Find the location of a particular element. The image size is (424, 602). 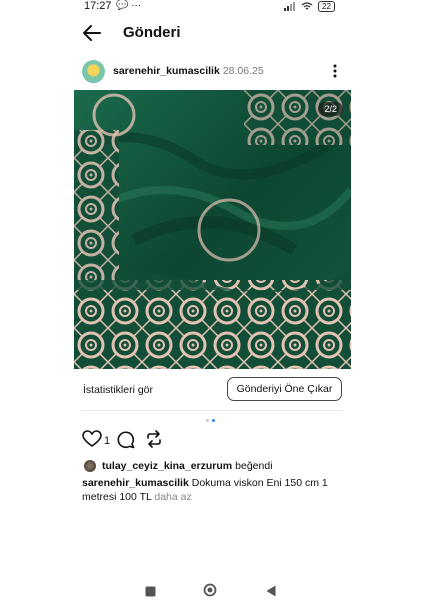

back-arrow-icon is located at coordinates (92, 33).